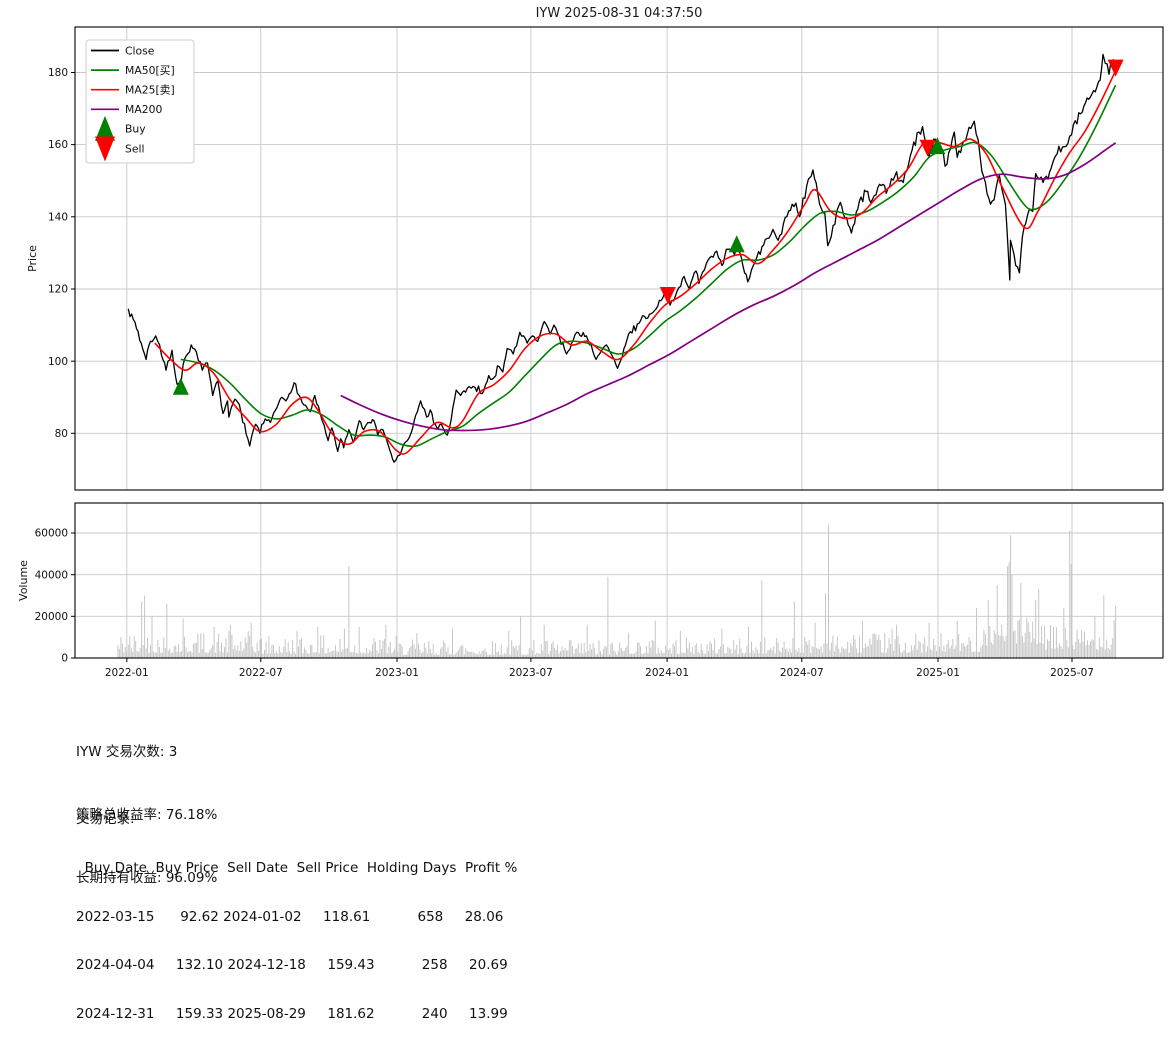 The image size is (1172, 1054). Describe the element at coordinates (51, 575) in the screenshot. I see `volume-tick-label: 40000` at that location.